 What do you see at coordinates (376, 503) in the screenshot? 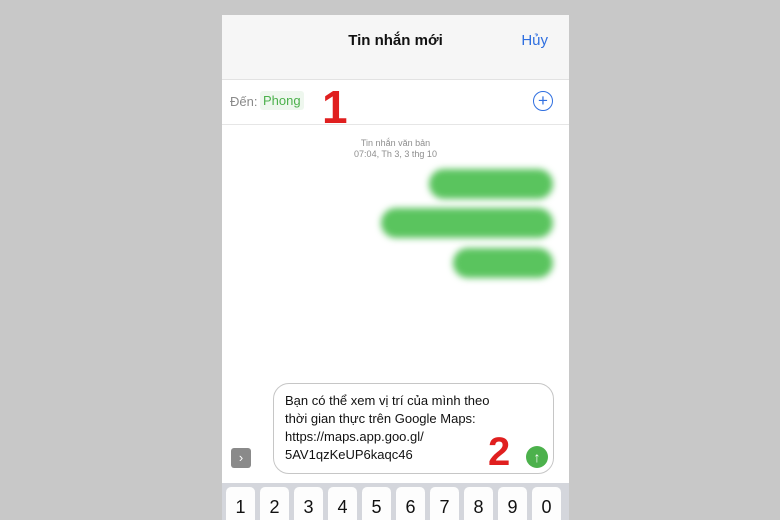
I see `key-5: 5` at bounding box center [376, 503].